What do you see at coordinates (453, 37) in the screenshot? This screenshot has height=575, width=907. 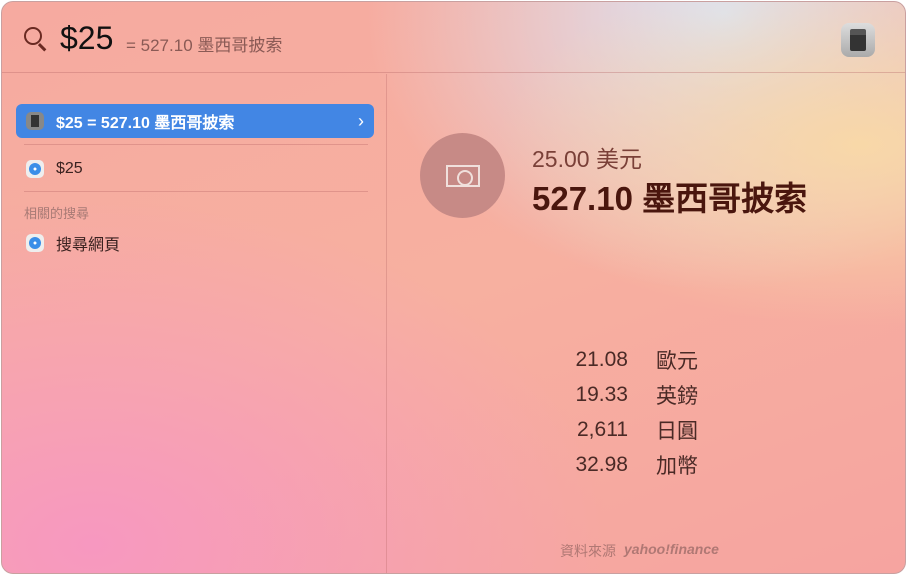 I see `search-bar: $25 = 527.10 墨西哥披索` at bounding box center [453, 37].